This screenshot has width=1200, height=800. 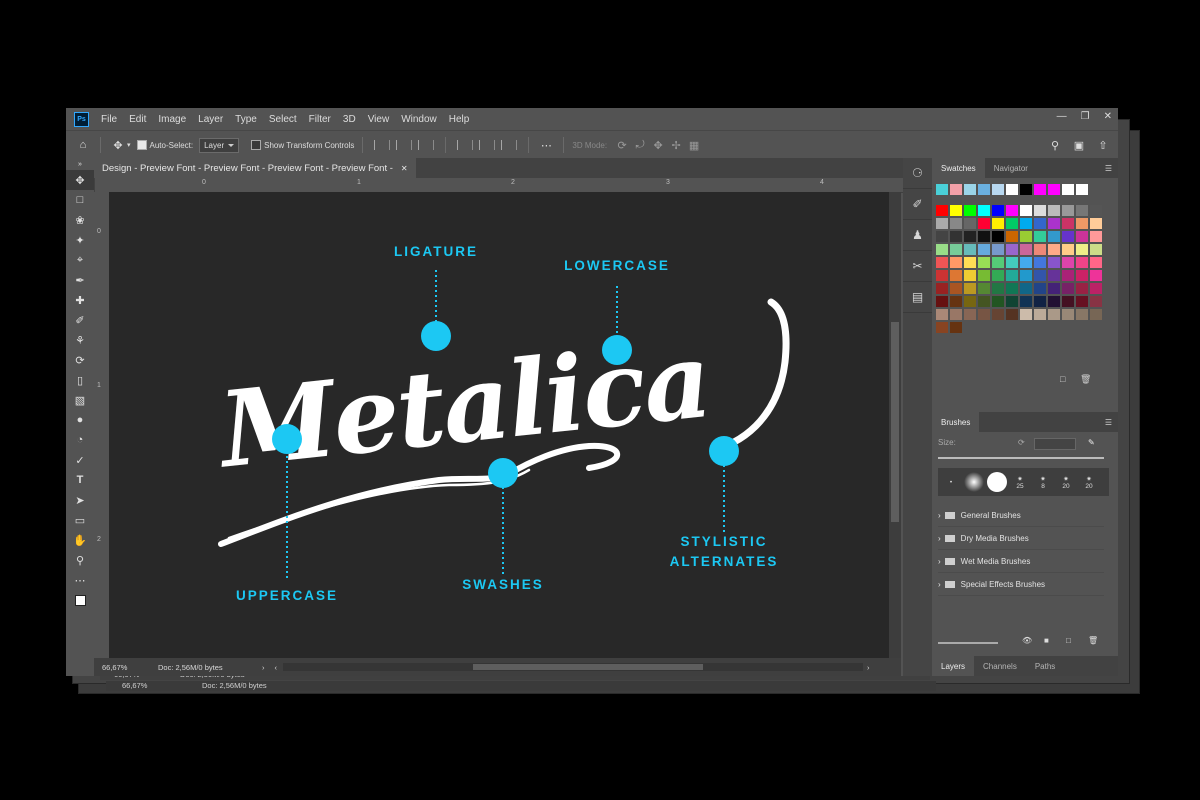 What do you see at coordinates (80, 480) in the screenshot?
I see `type-tool-icon: T` at bounding box center [80, 480].